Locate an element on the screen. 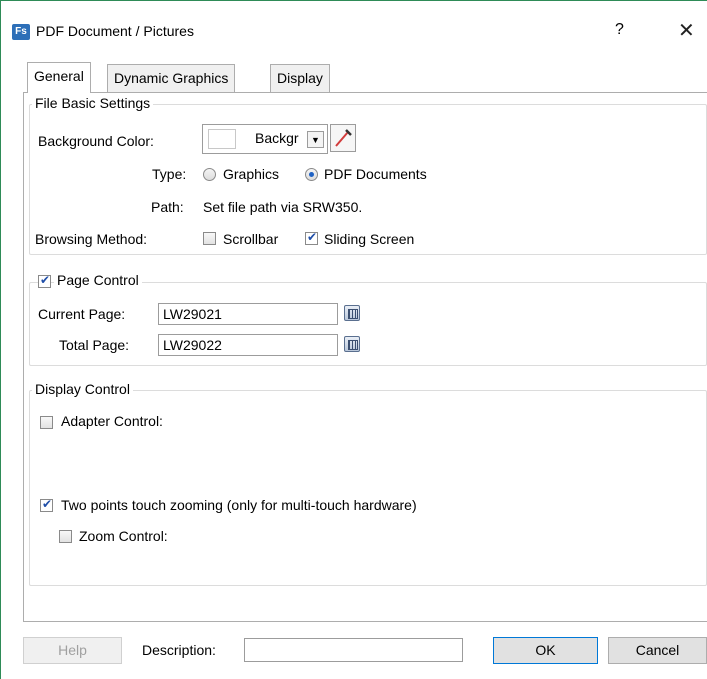 The width and height of the screenshot is (707, 679). scrollbar-label: Scrollbar is located at coordinates (251, 239).